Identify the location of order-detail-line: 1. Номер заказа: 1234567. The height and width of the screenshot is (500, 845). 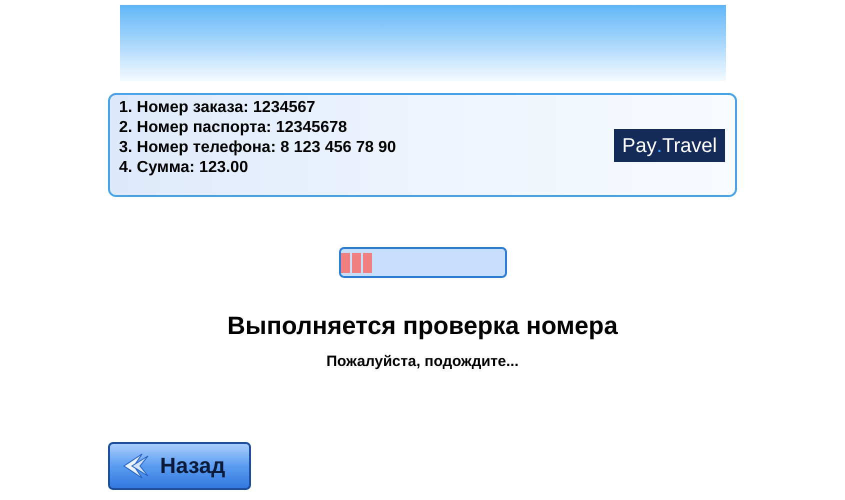
(217, 108).